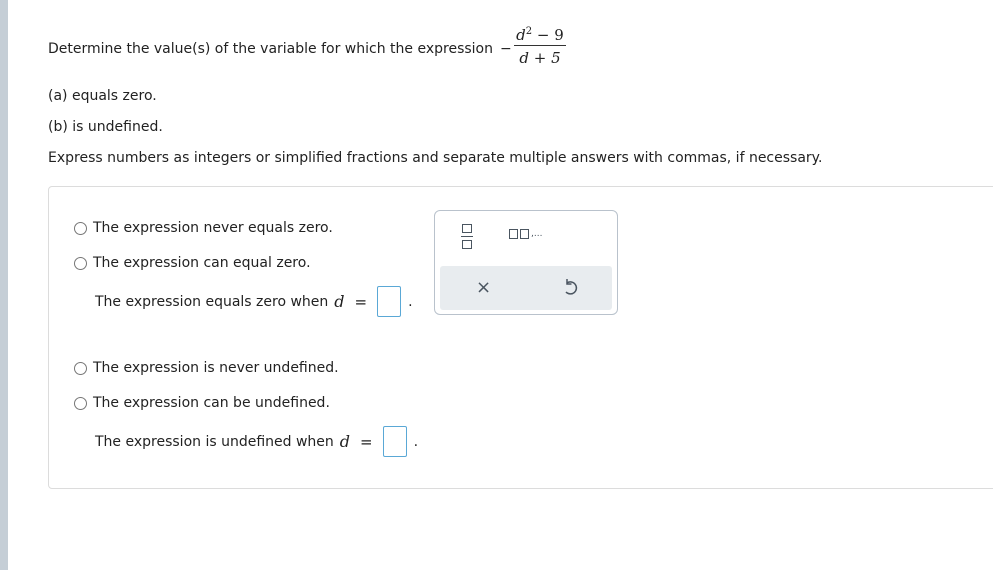  Describe the element at coordinates (216, 368) in the screenshot. I see `radio-label: The expression is never undefined.` at that location.